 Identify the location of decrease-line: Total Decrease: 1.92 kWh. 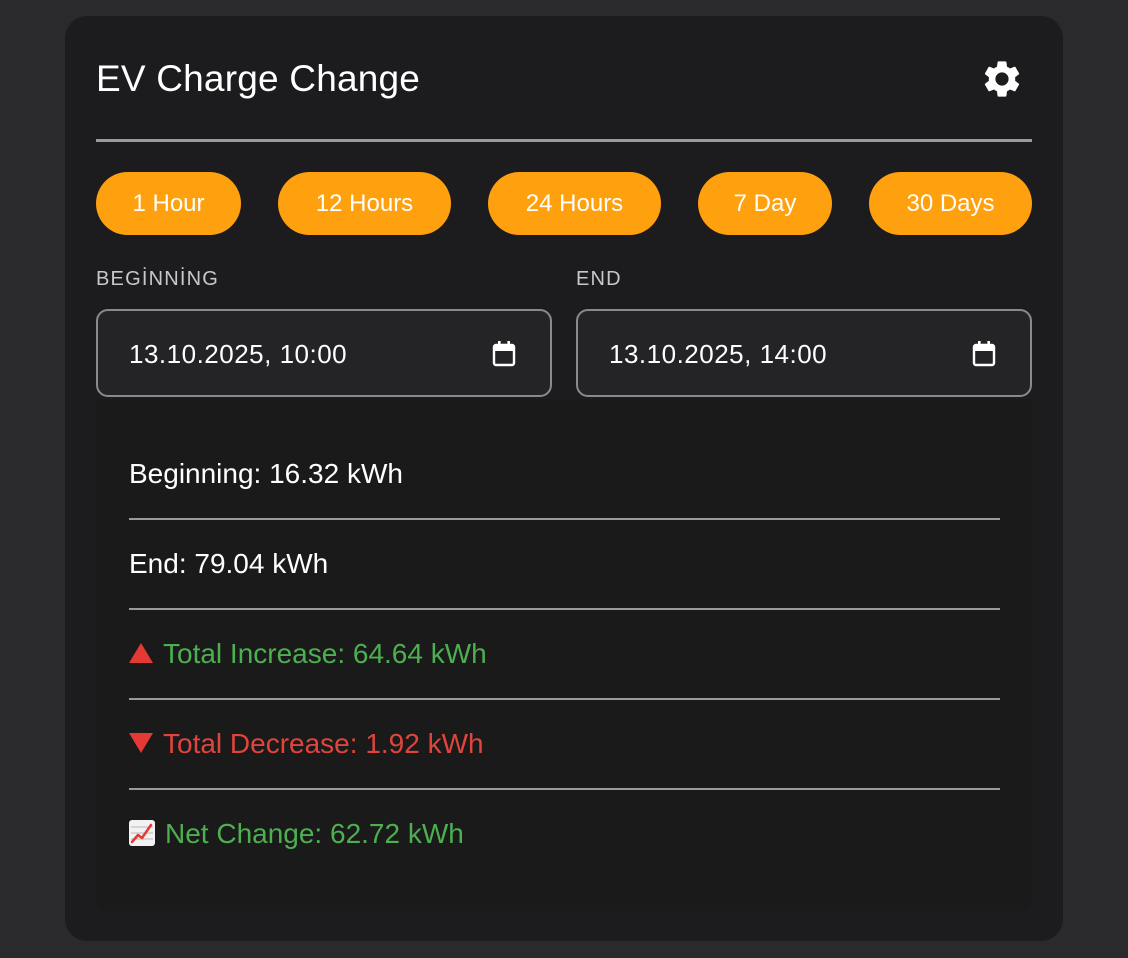
(306, 744).